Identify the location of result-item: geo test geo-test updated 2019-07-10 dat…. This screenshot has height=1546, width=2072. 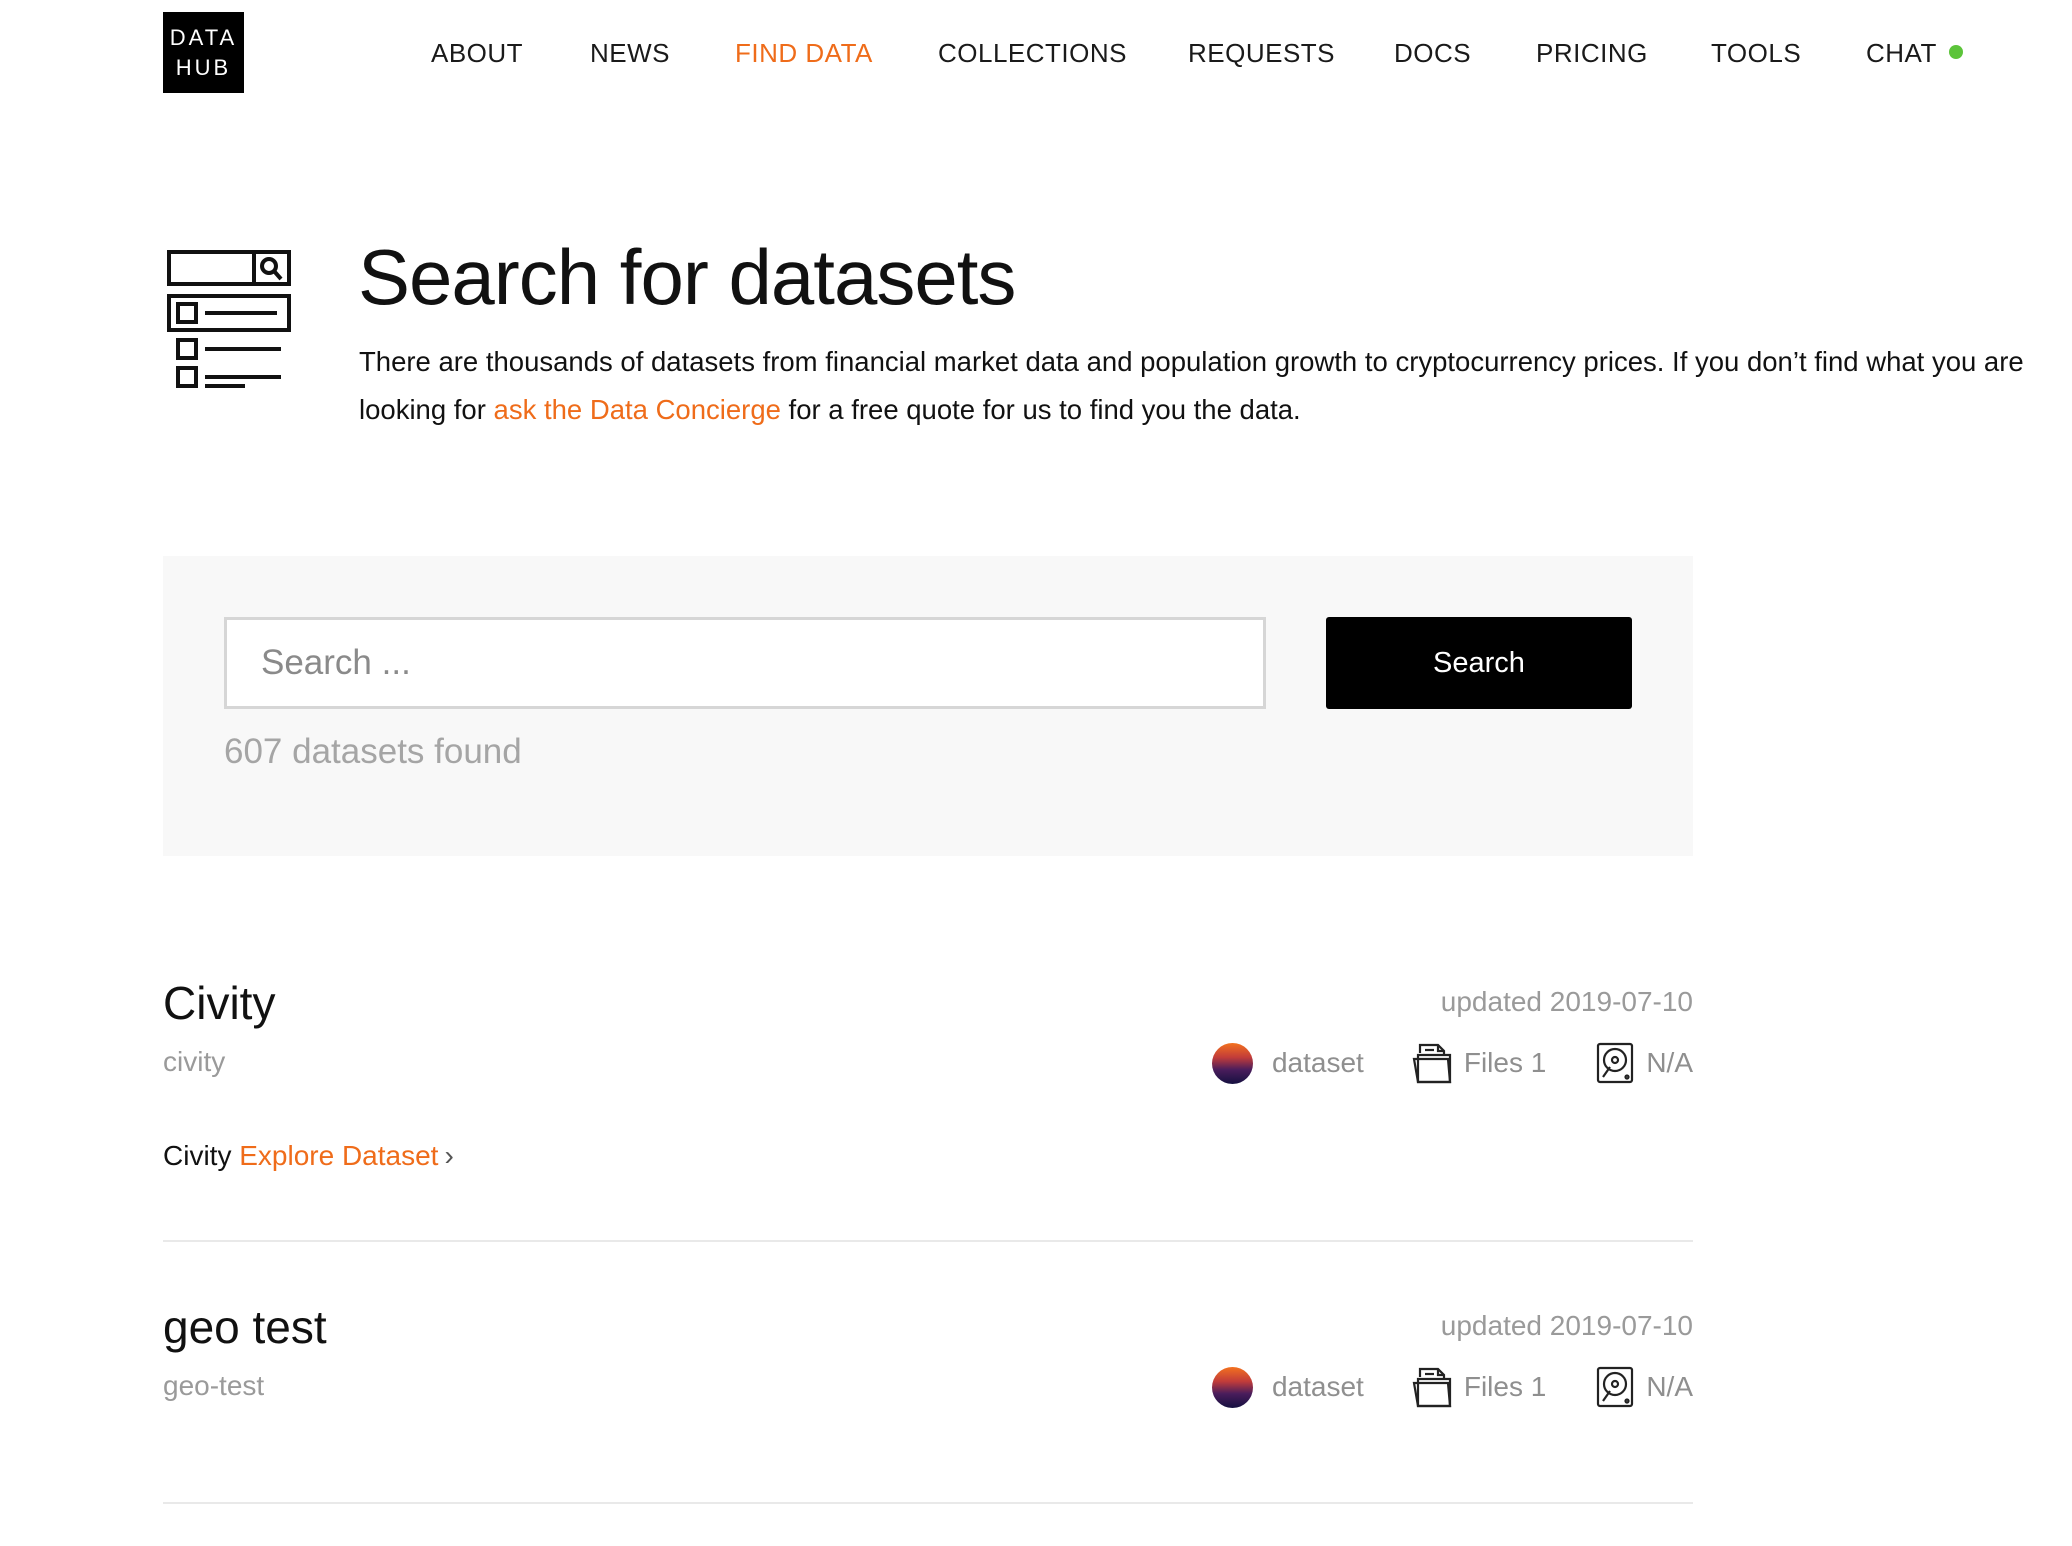
(928, 1399).